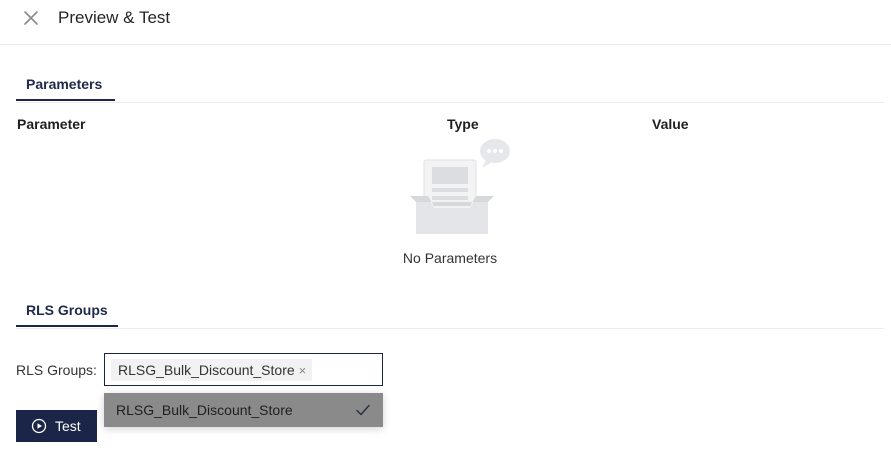 This screenshot has width=891, height=467. What do you see at coordinates (114, 17) in the screenshot?
I see `page-title: Preview & Test` at bounding box center [114, 17].